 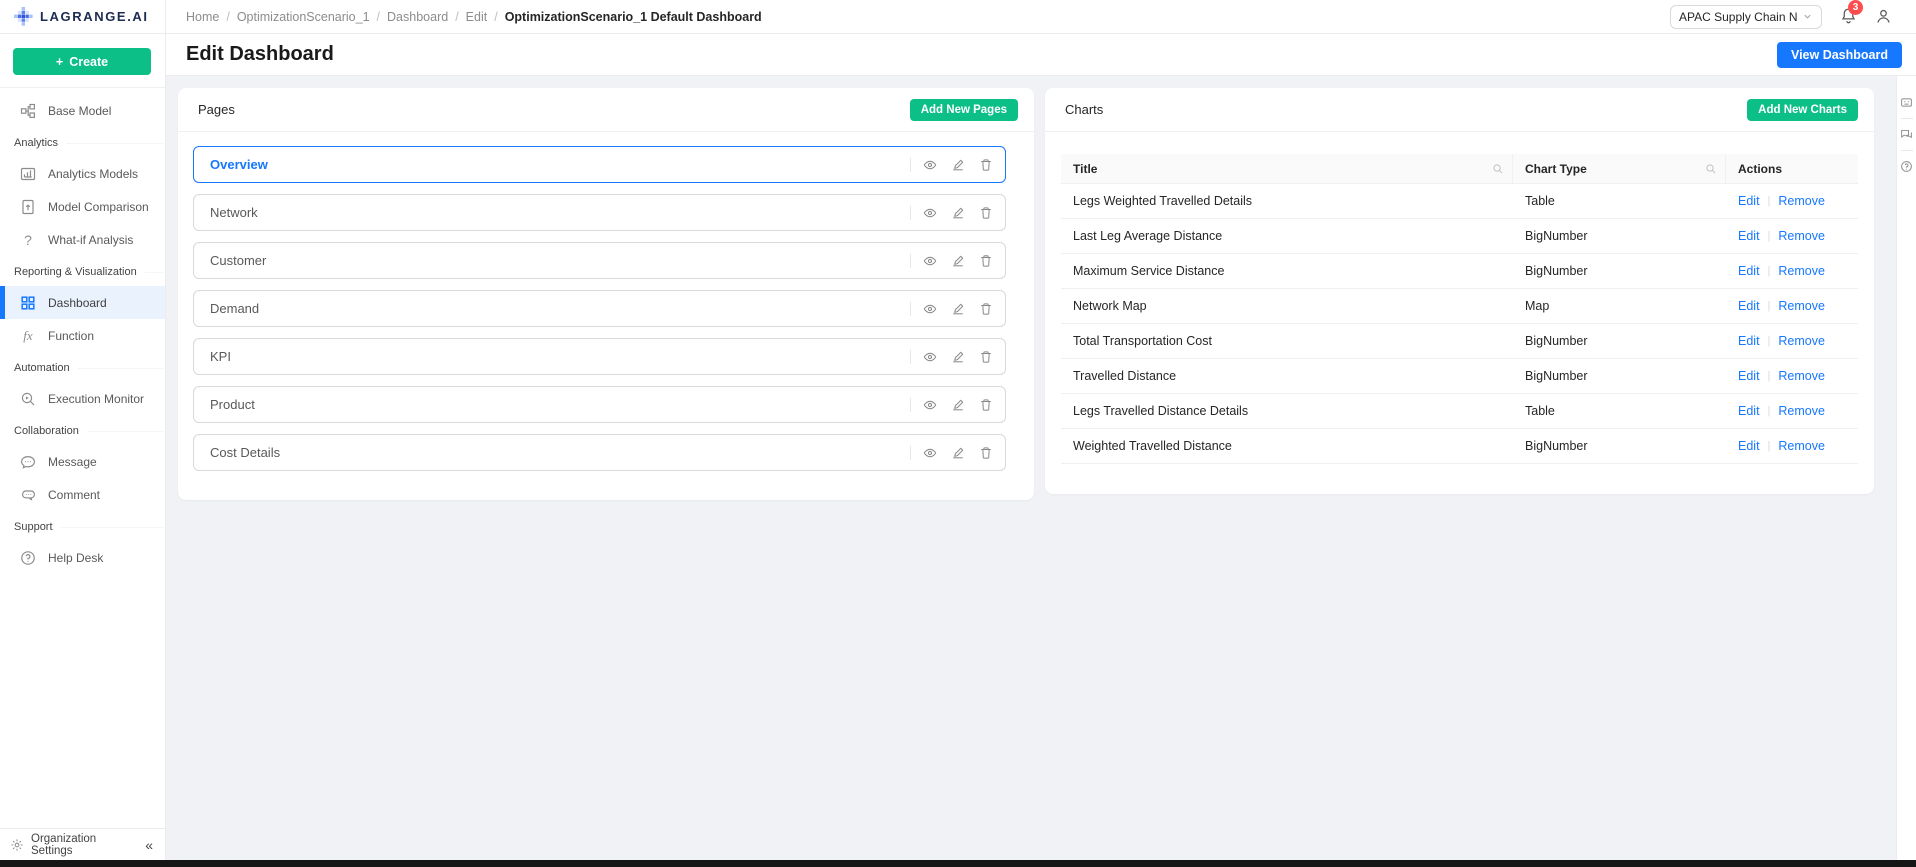 What do you see at coordinates (599, 452) in the screenshot?
I see `page-row-cost-details: Cost Details` at bounding box center [599, 452].